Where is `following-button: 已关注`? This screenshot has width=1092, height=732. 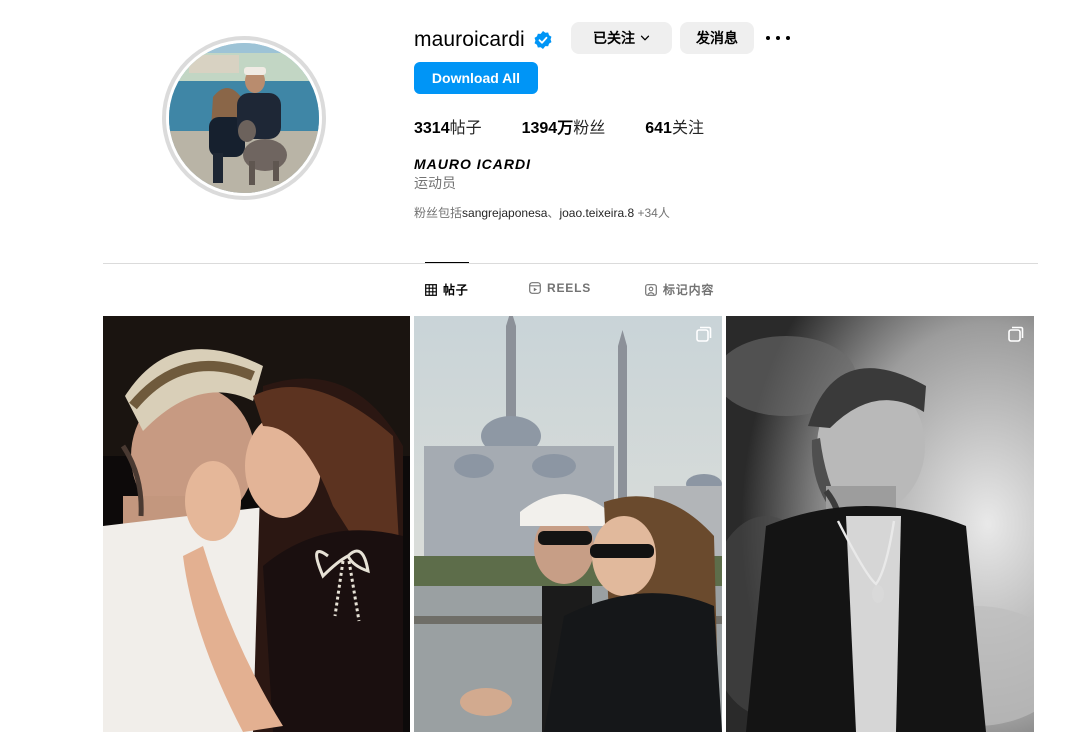 following-button: 已关注 is located at coordinates (621, 38).